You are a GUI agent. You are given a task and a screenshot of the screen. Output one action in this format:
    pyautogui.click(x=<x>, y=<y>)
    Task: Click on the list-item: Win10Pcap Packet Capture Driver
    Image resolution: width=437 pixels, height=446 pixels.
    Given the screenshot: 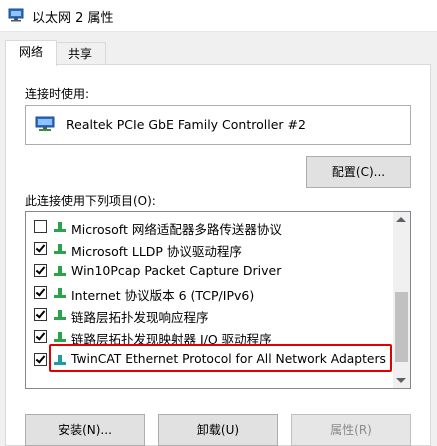 What is the action you would take?
    pyautogui.click(x=210, y=271)
    